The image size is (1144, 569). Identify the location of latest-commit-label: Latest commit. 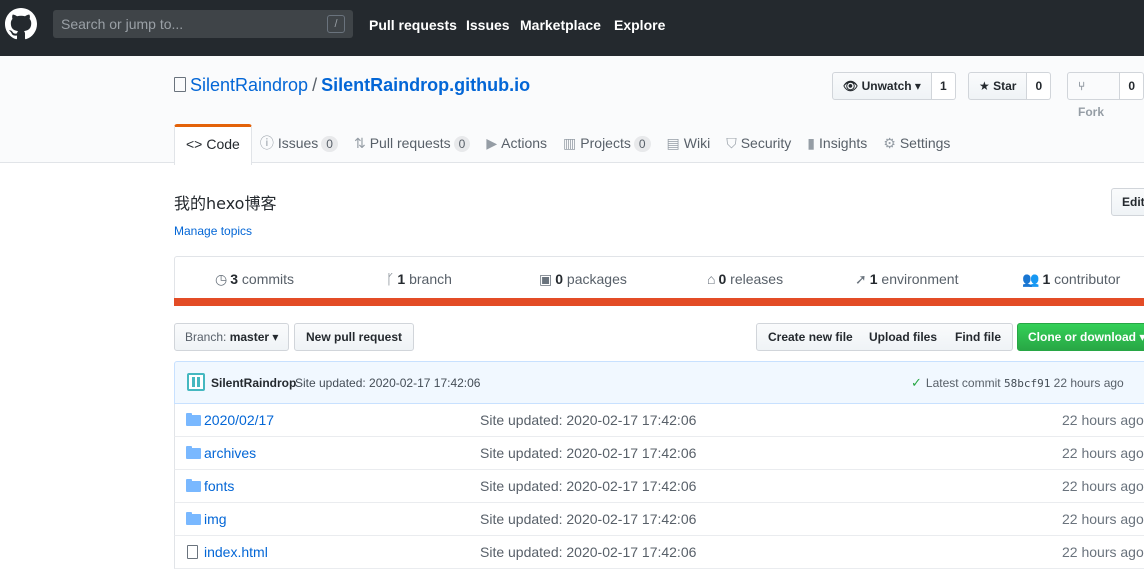
(963, 383).